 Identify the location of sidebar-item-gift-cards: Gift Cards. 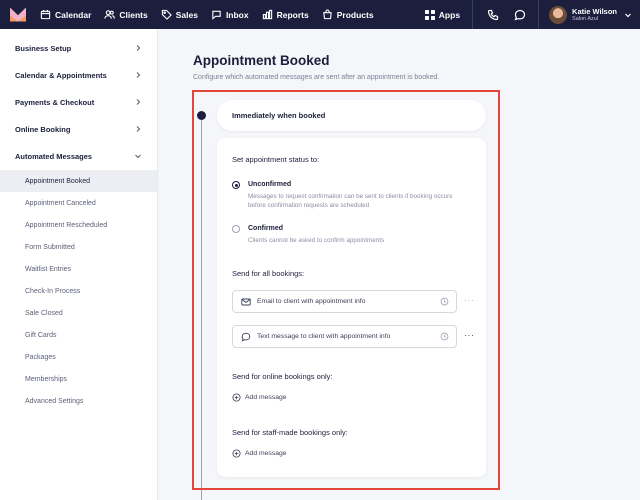
(78, 335).